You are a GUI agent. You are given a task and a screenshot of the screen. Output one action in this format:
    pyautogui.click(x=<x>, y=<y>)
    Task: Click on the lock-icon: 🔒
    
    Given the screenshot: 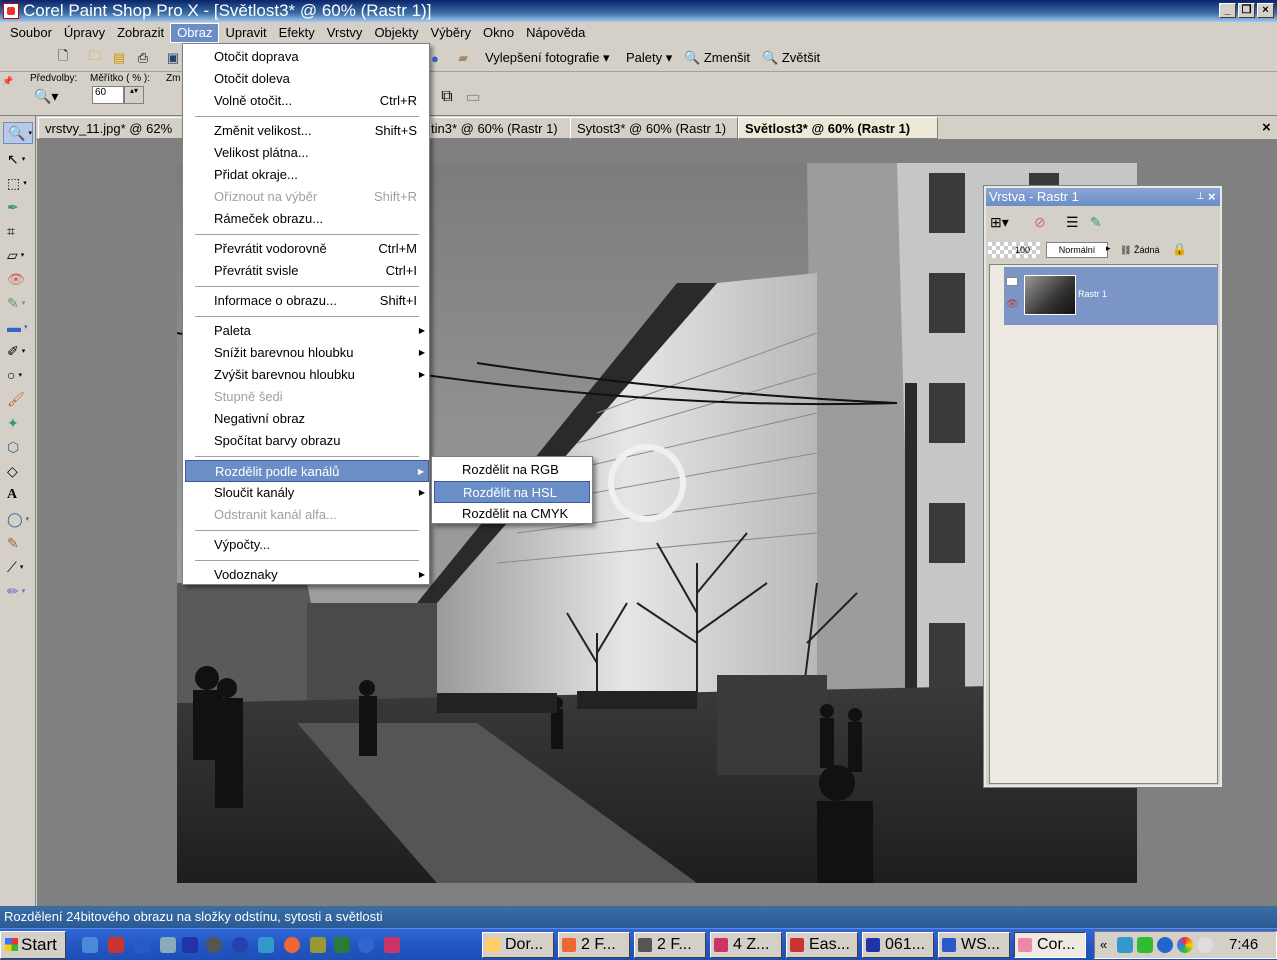 What is the action you would take?
    pyautogui.click(x=1179, y=249)
    